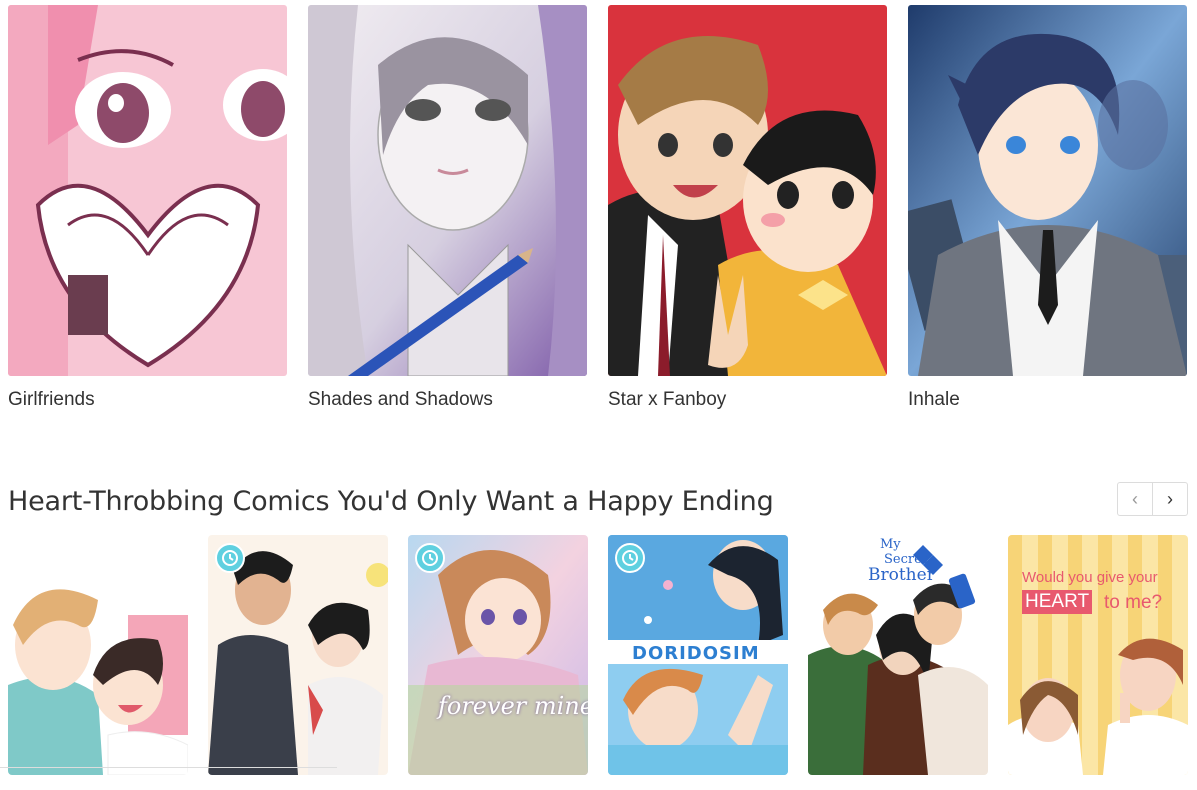 Image resolution: width=1197 pixels, height=790 pixels. I want to click on divider, so click(168, 767).